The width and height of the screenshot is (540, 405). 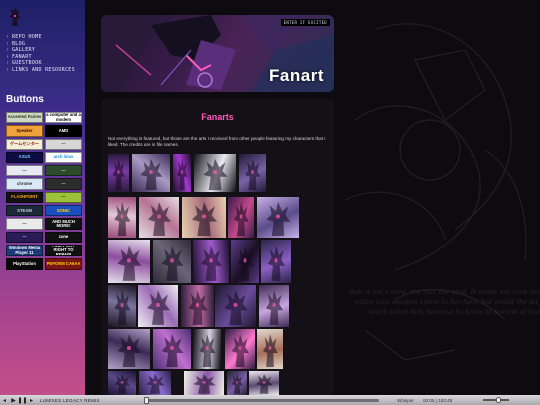 I want to click on badge-button: SONIC, so click(x=63, y=211).